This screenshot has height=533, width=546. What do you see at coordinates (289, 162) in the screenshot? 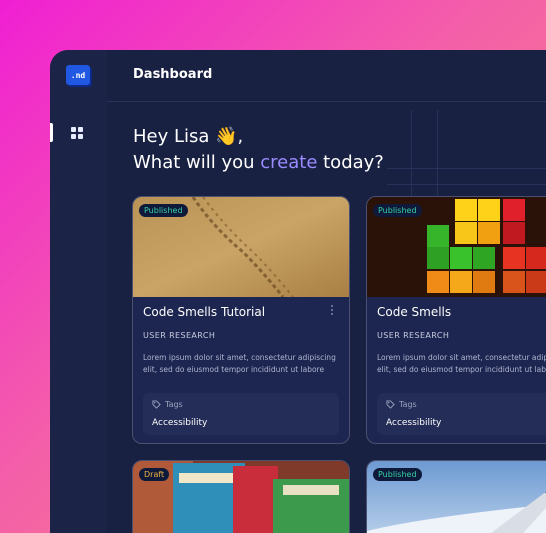
I see `greeting-accent-word: create` at bounding box center [289, 162].